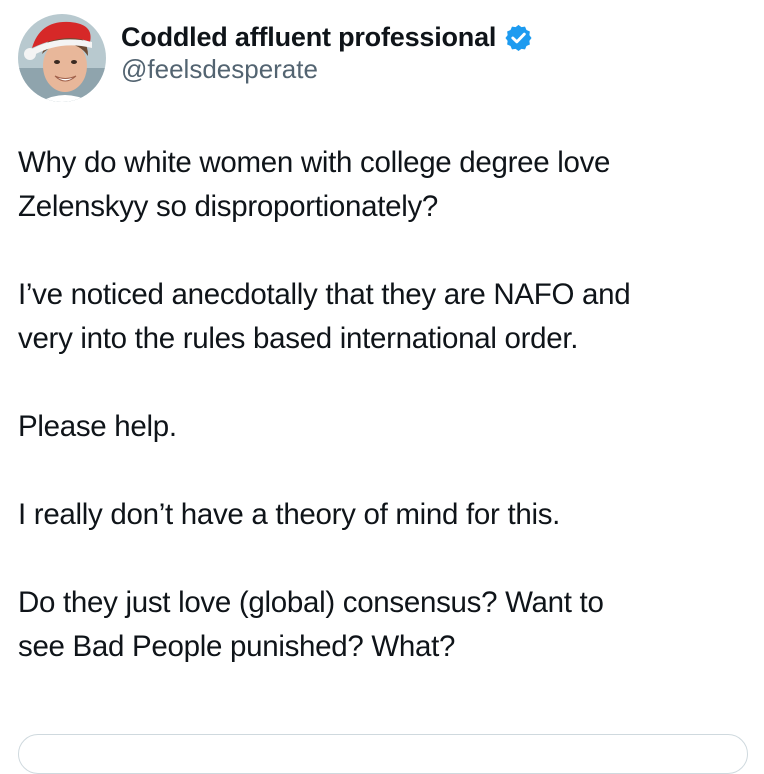  I want to click on tweet-line: see Bad People punished? What?, so click(237, 646).